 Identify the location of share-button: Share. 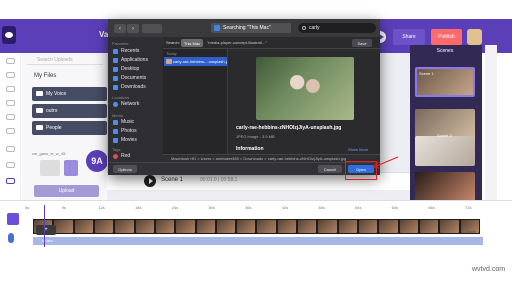
(409, 37).